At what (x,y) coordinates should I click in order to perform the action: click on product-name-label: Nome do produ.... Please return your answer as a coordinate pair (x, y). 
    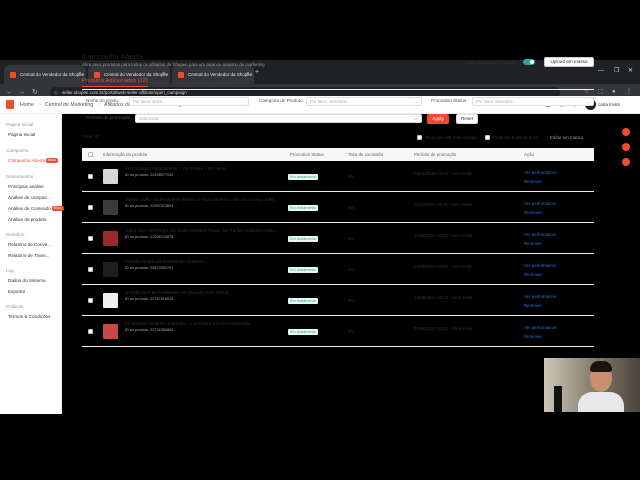
    Looking at the image, I should click on (104, 100).